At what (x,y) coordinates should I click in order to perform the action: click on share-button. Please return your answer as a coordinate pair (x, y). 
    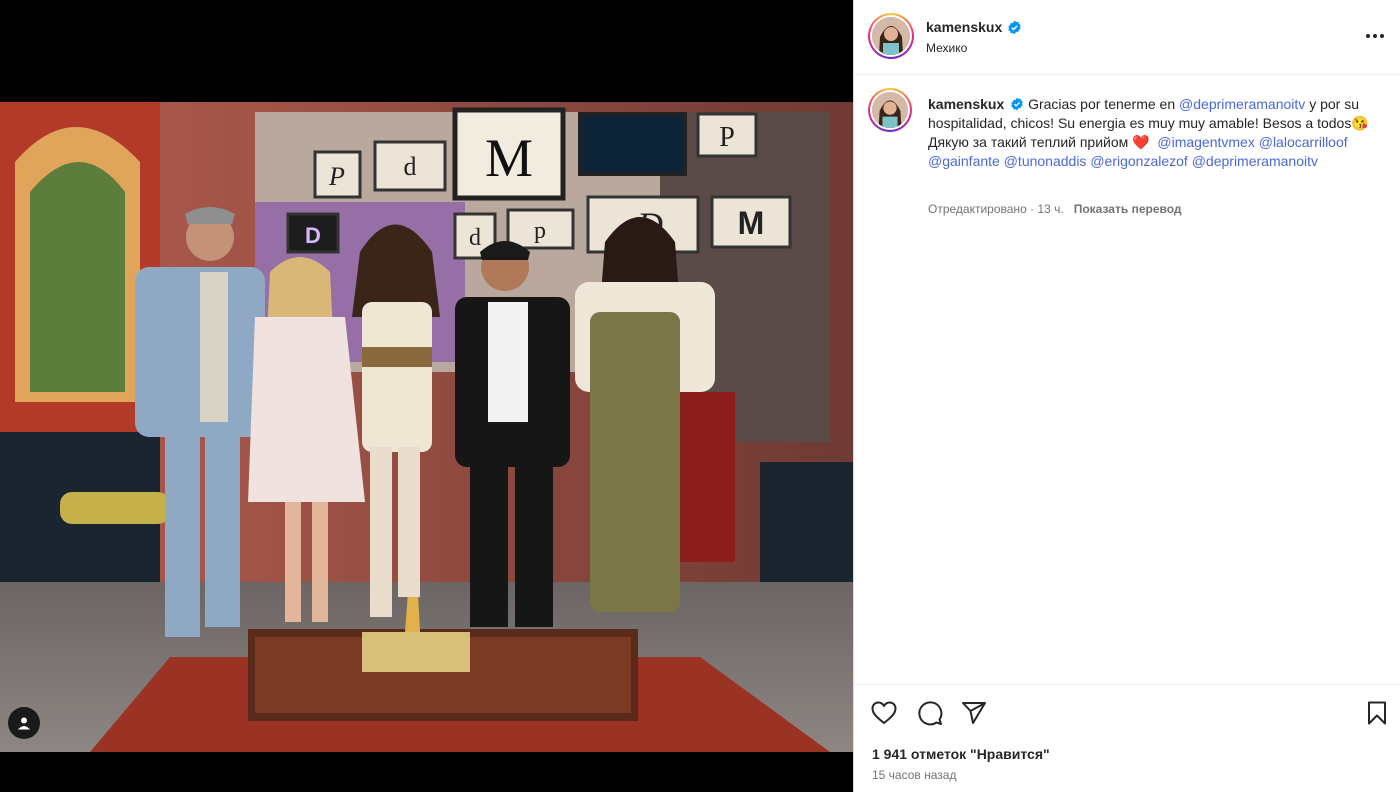
    Looking at the image, I should click on (974, 713).